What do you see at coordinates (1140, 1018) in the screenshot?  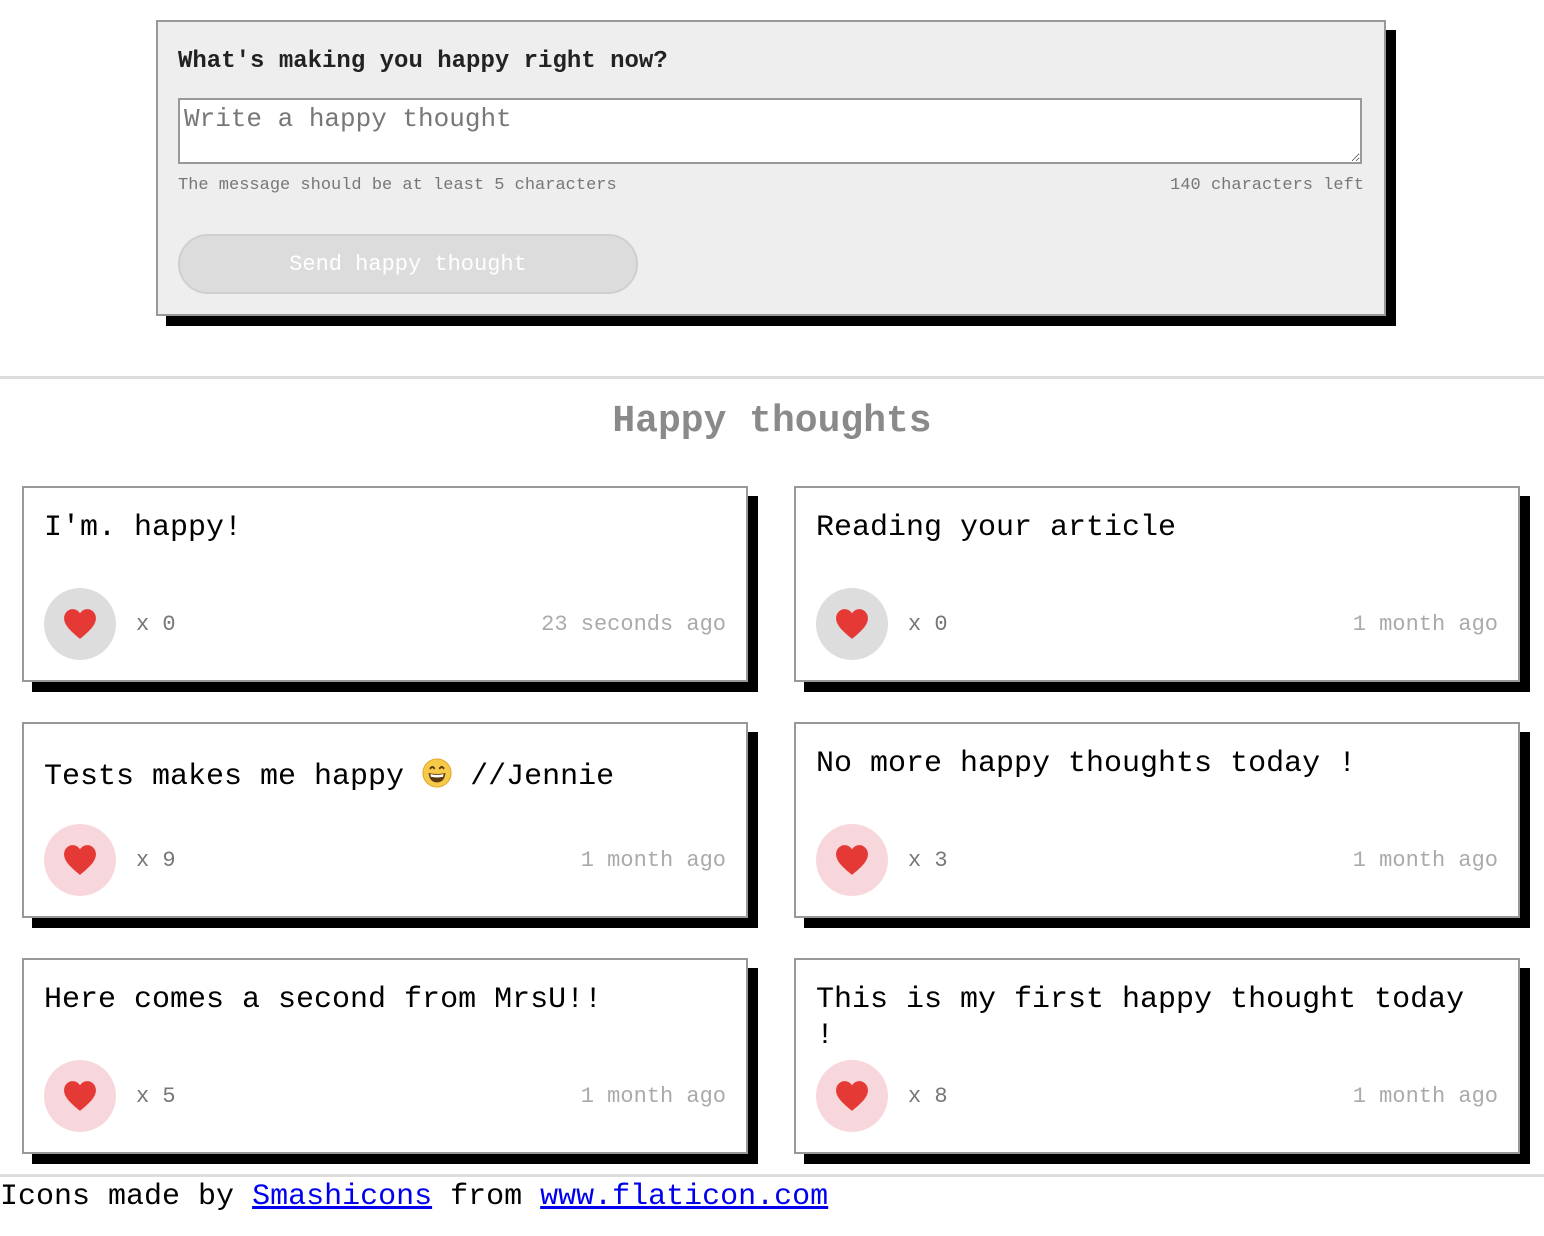 I see `thought-message: This is my first happy thought today !` at bounding box center [1140, 1018].